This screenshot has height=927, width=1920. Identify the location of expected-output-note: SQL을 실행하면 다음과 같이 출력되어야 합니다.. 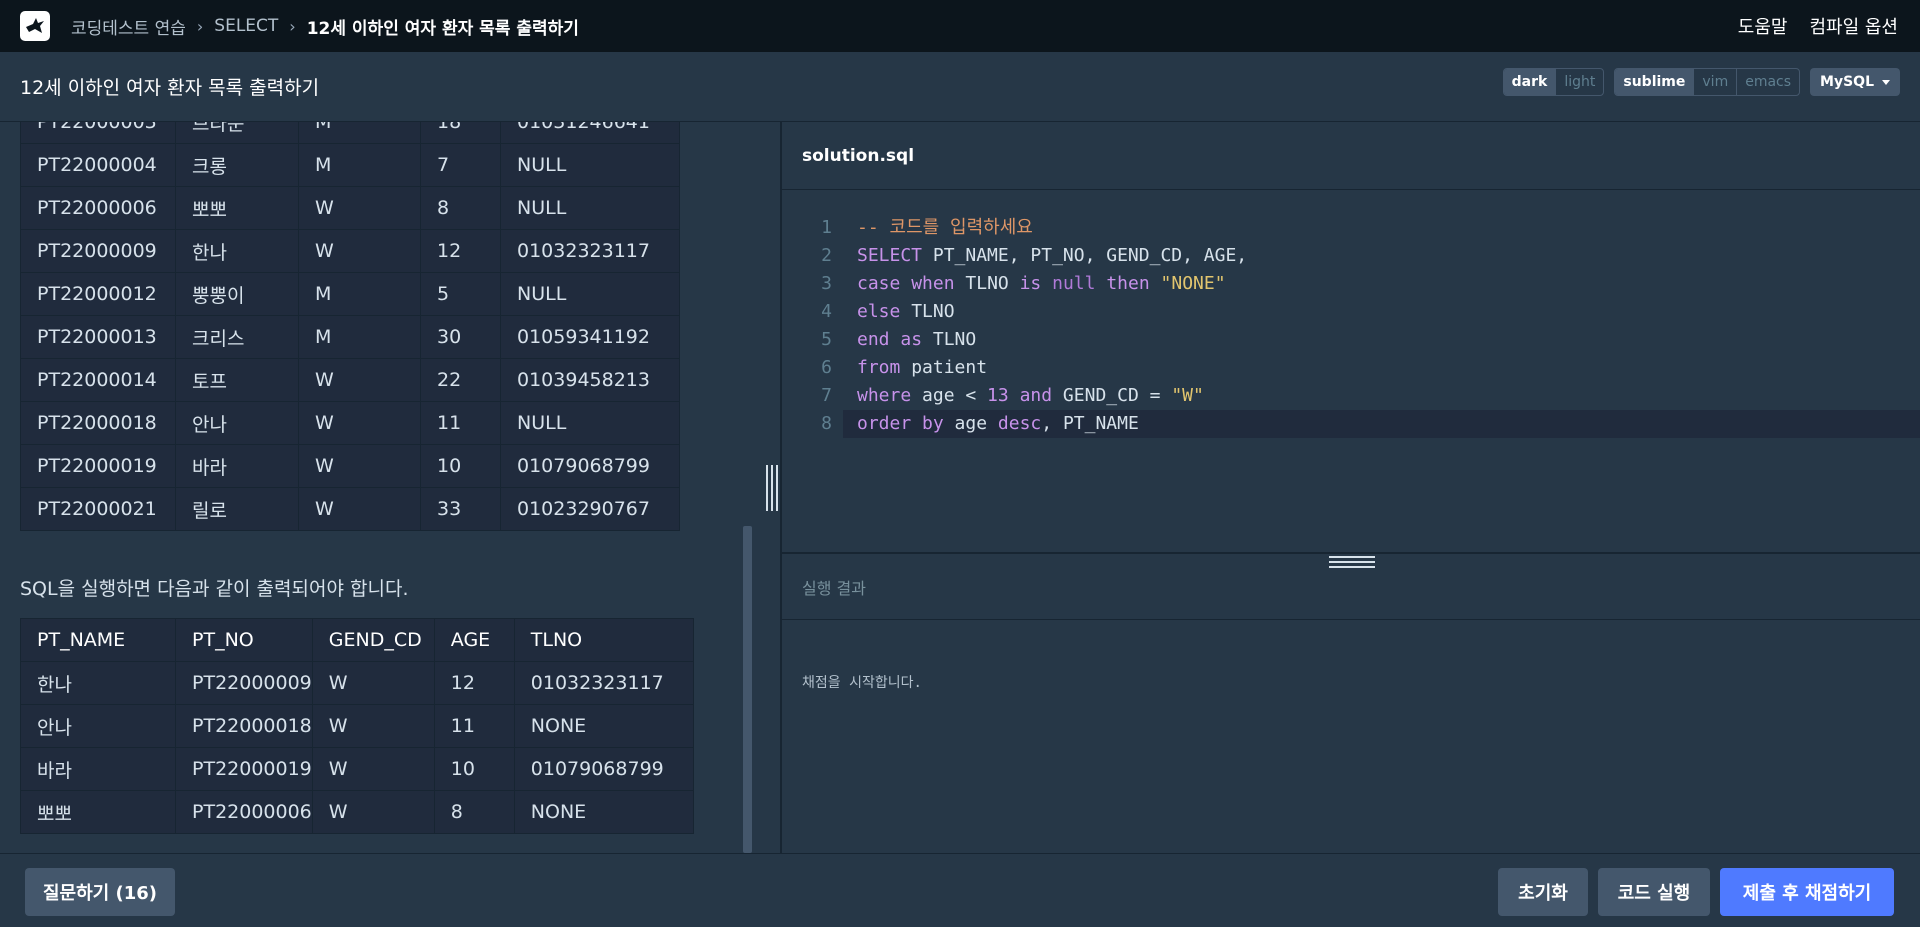
(214, 589).